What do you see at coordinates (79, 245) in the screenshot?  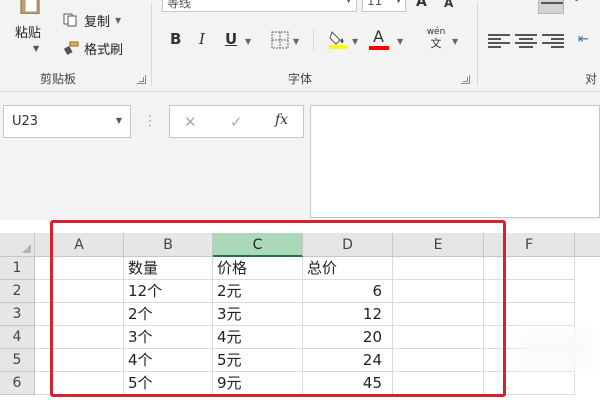 I see `column-header-a: A` at bounding box center [79, 245].